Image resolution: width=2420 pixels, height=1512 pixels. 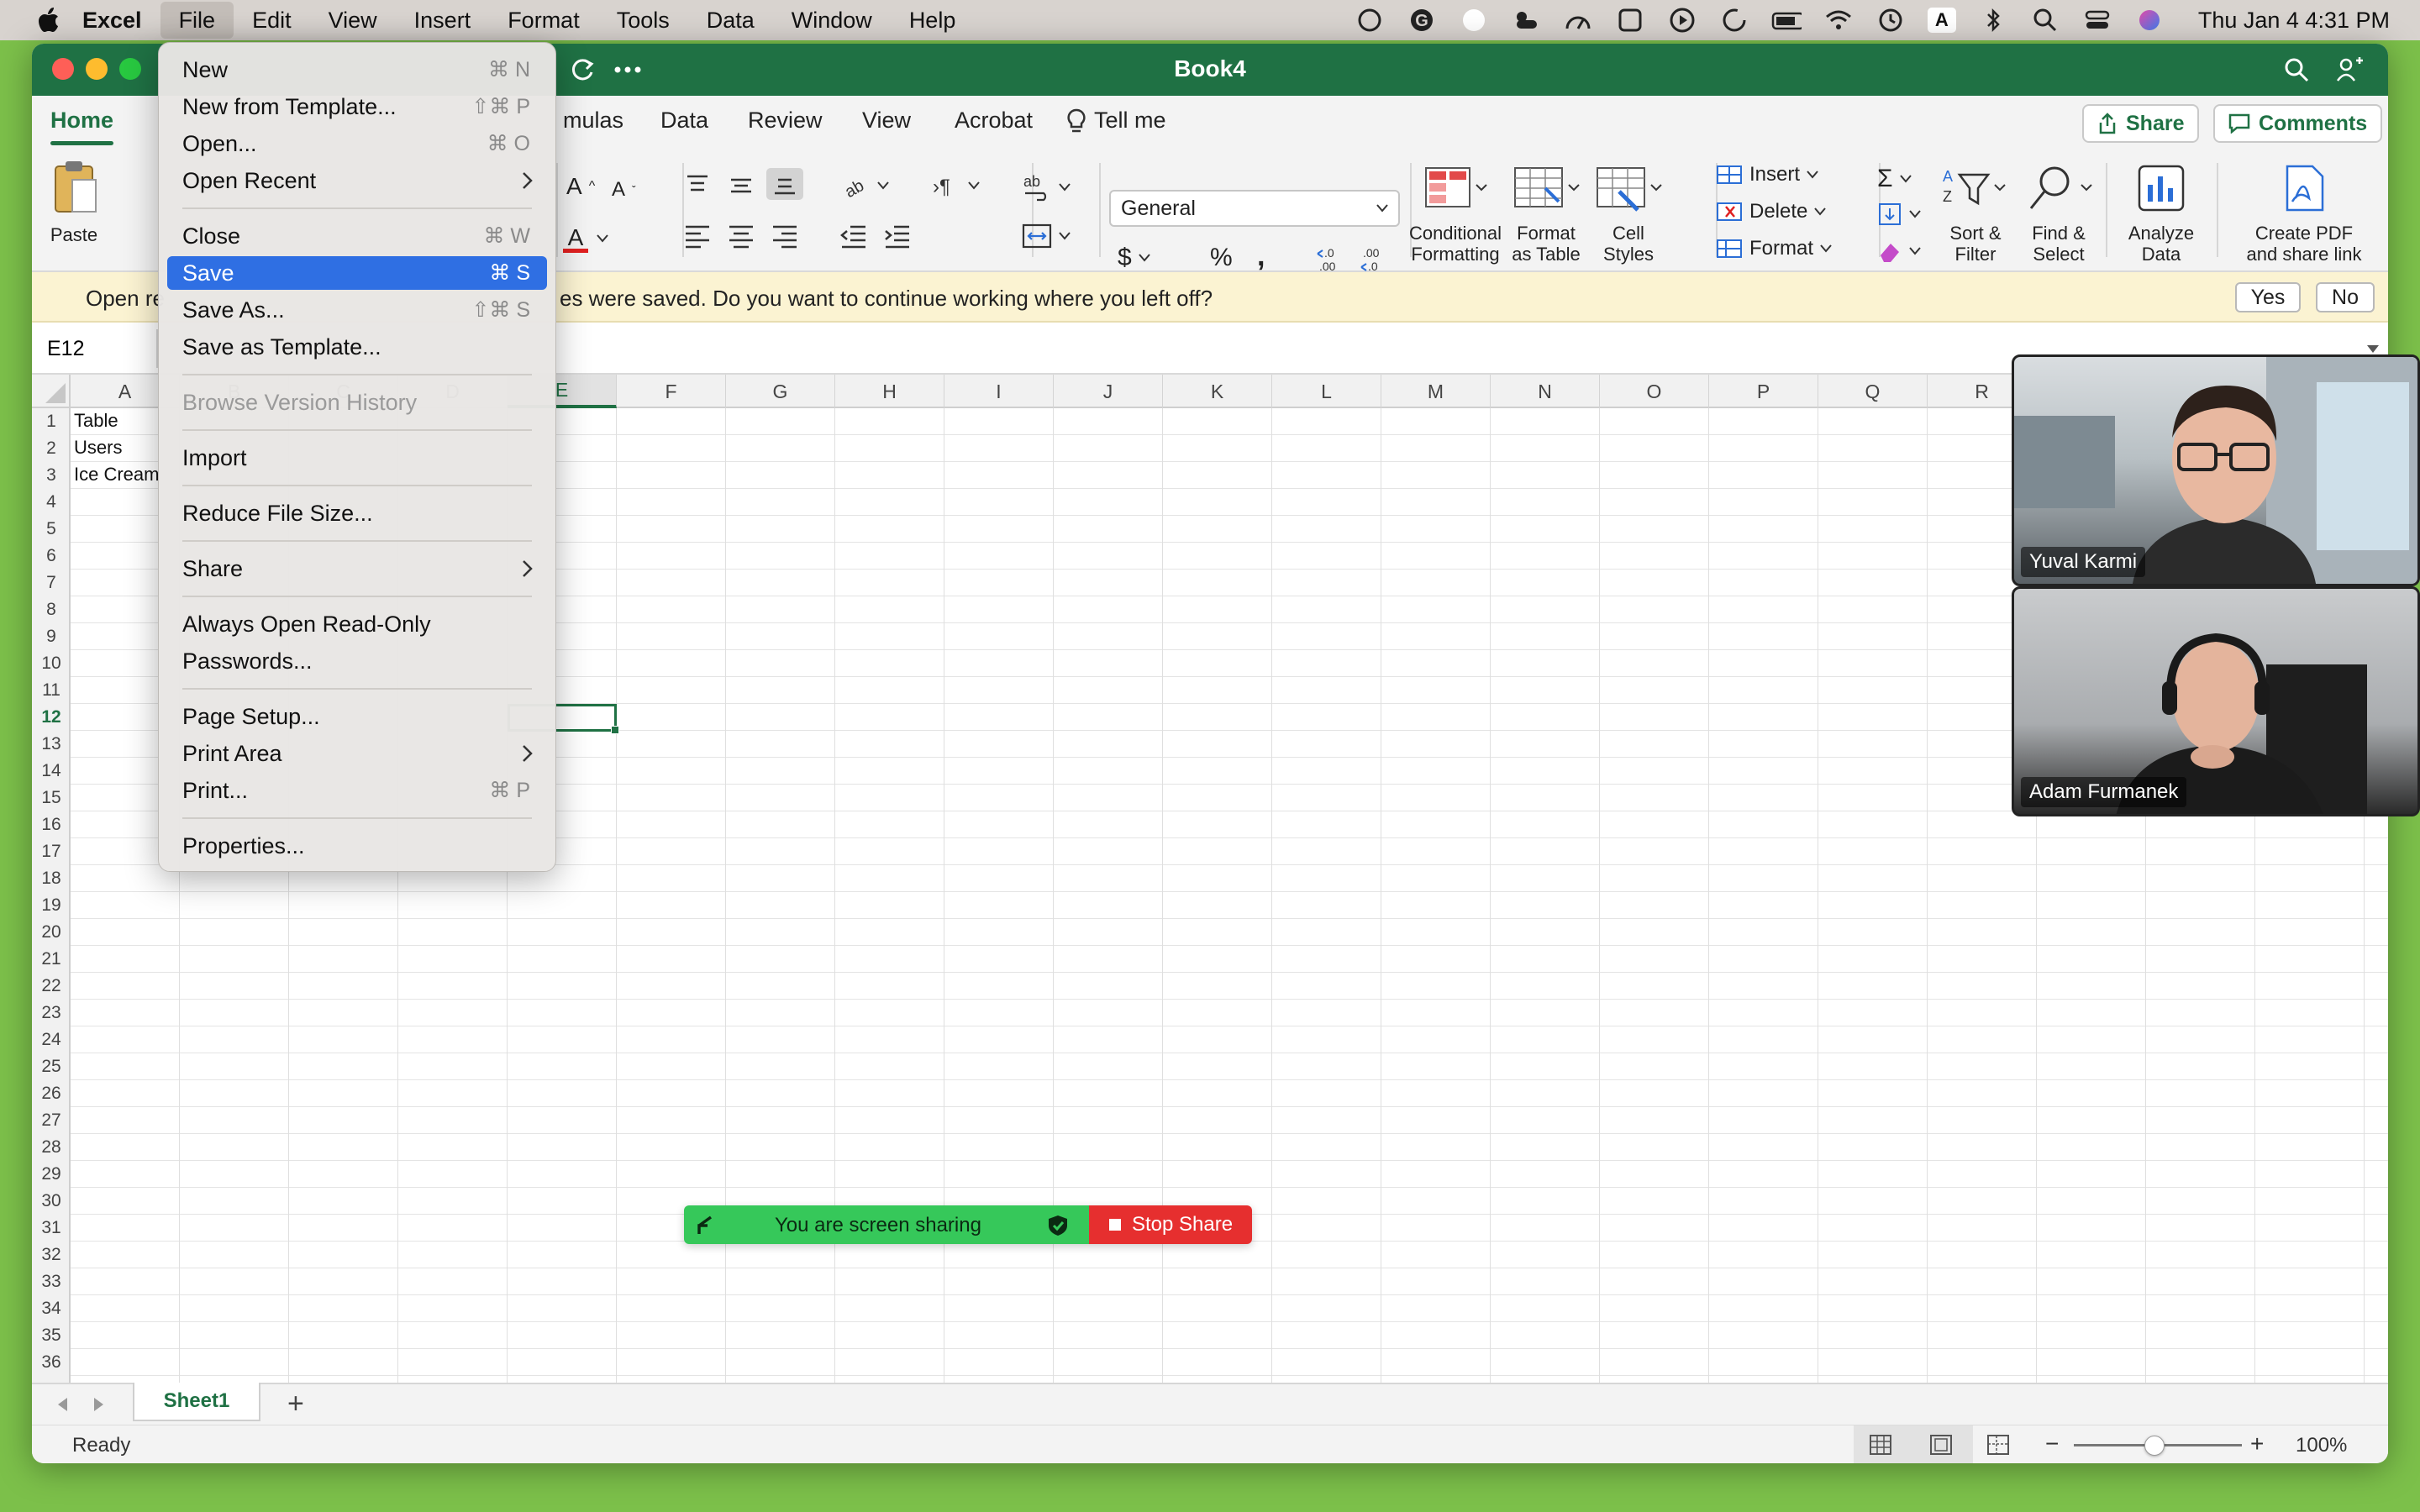 I want to click on cell-a1: Table, so click(x=96, y=421).